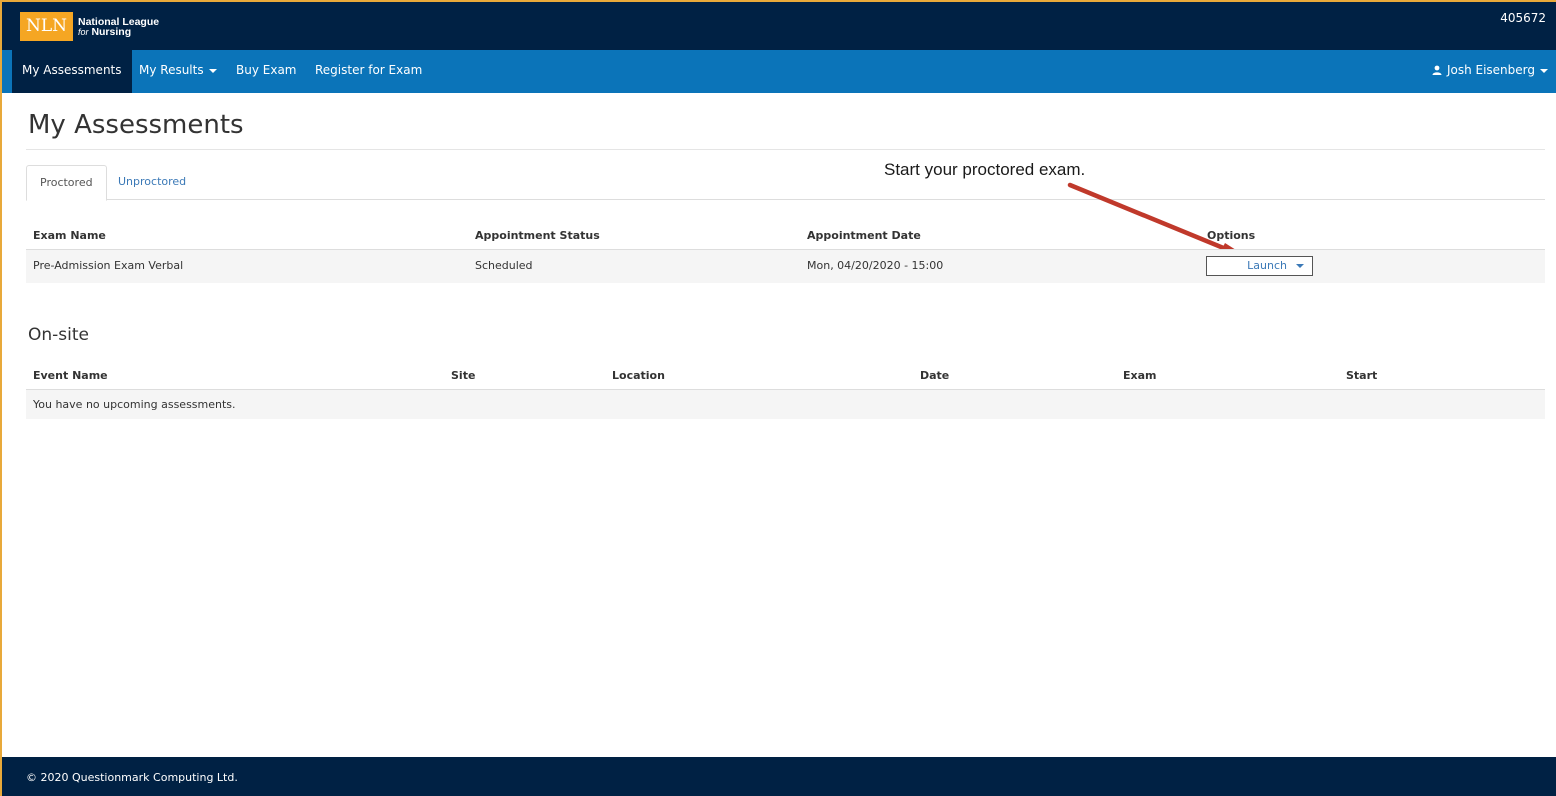 Image resolution: width=1556 pixels, height=796 pixels. What do you see at coordinates (69, 235) in the screenshot?
I see `col-exam-name: Exam Name` at bounding box center [69, 235].